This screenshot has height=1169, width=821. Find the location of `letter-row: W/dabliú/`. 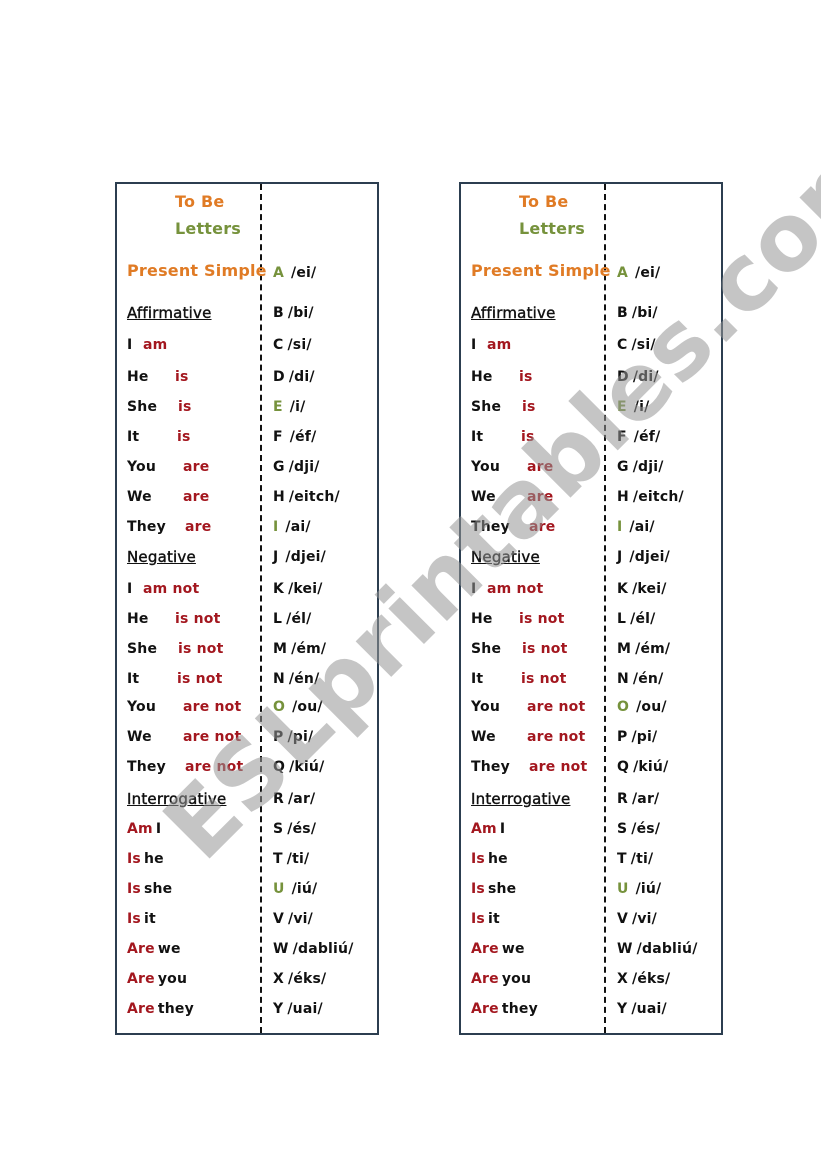

letter-row: W/dabliú/ is located at coordinates (657, 949).